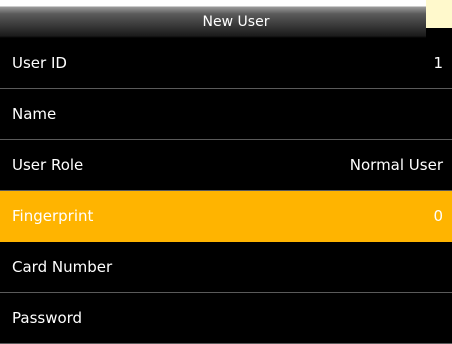  I want to click on password-label: Password, so click(47, 318).